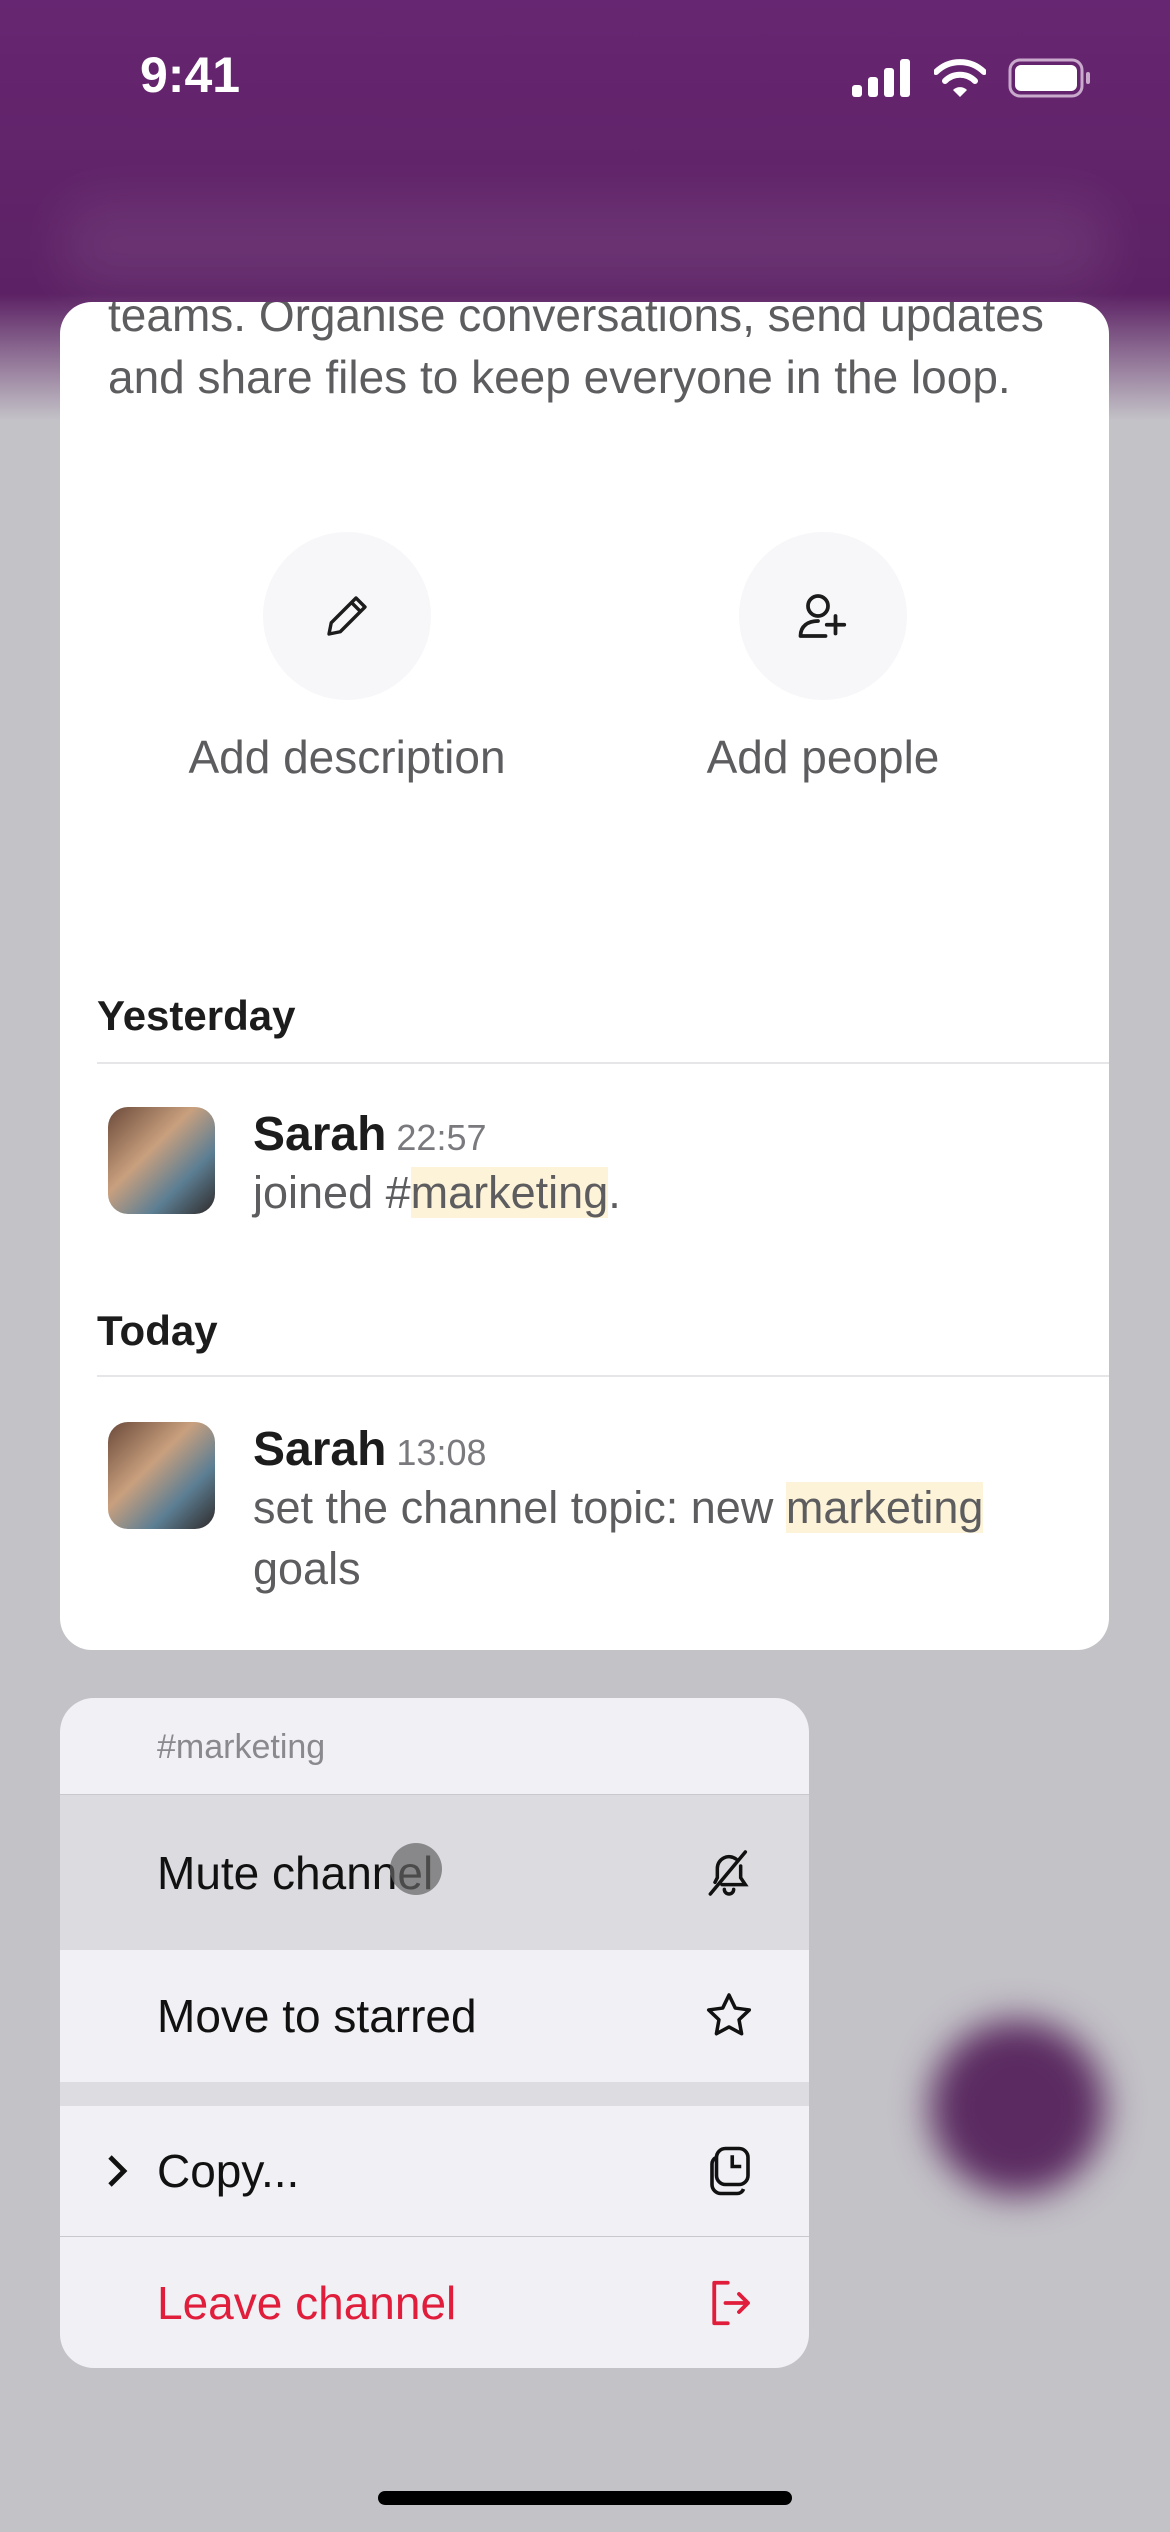 The image size is (1170, 2532). What do you see at coordinates (434, 1746) in the screenshot?
I see `menu-title: #marketing` at bounding box center [434, 1746].